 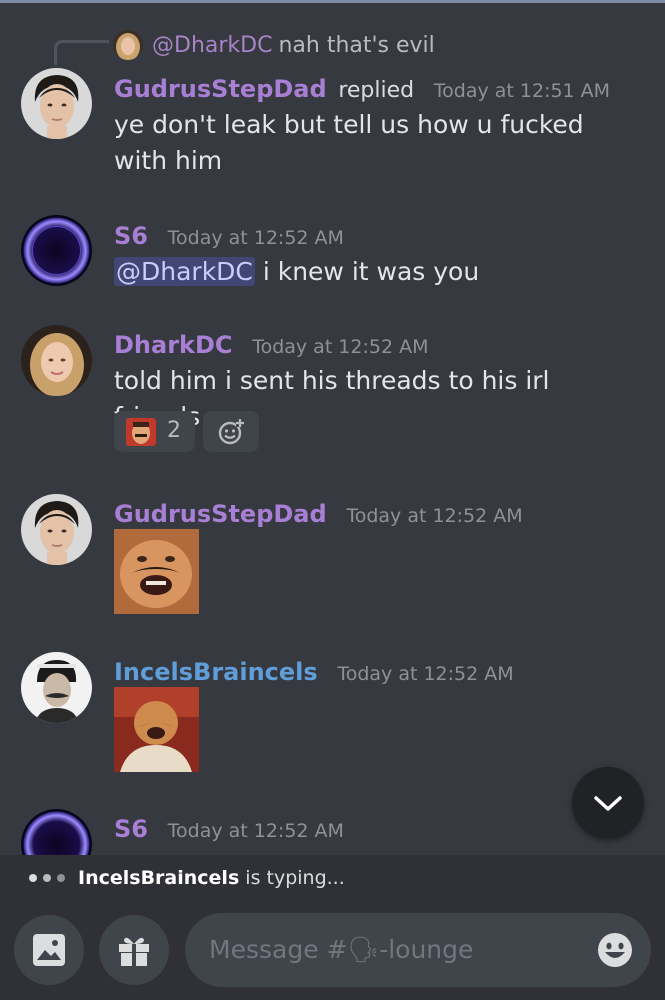 I want to click on reaction-count: 2, so click(x=174, y=430).